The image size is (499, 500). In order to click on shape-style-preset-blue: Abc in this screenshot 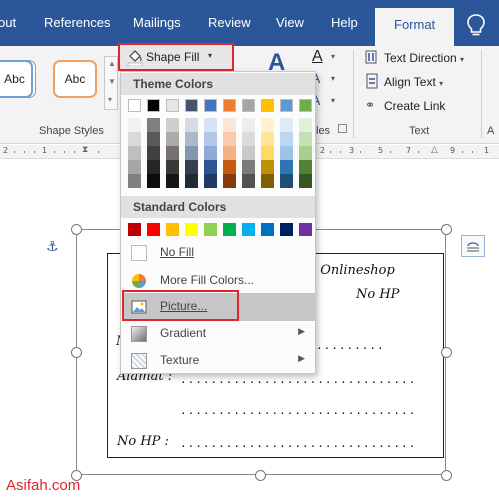, I will do `click(16, 79)`.